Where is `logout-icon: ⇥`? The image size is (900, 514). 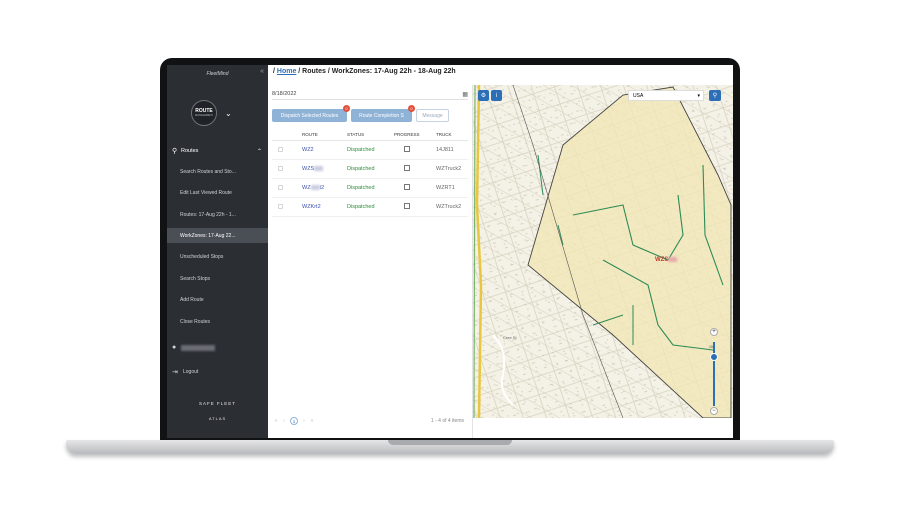
logout-icon: ⇥ is located at coordinates (175, 372).